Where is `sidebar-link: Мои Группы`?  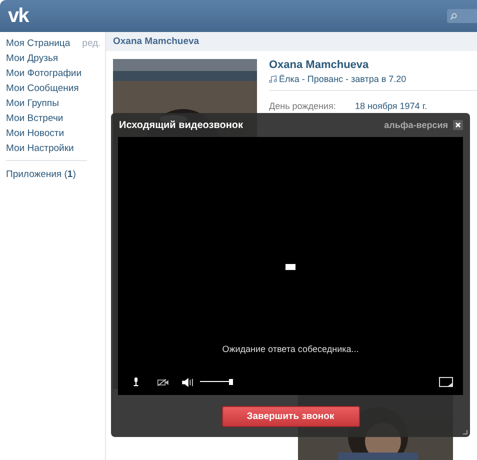
sidebar-link: Мои Группы is located at coordinates (32, 103).